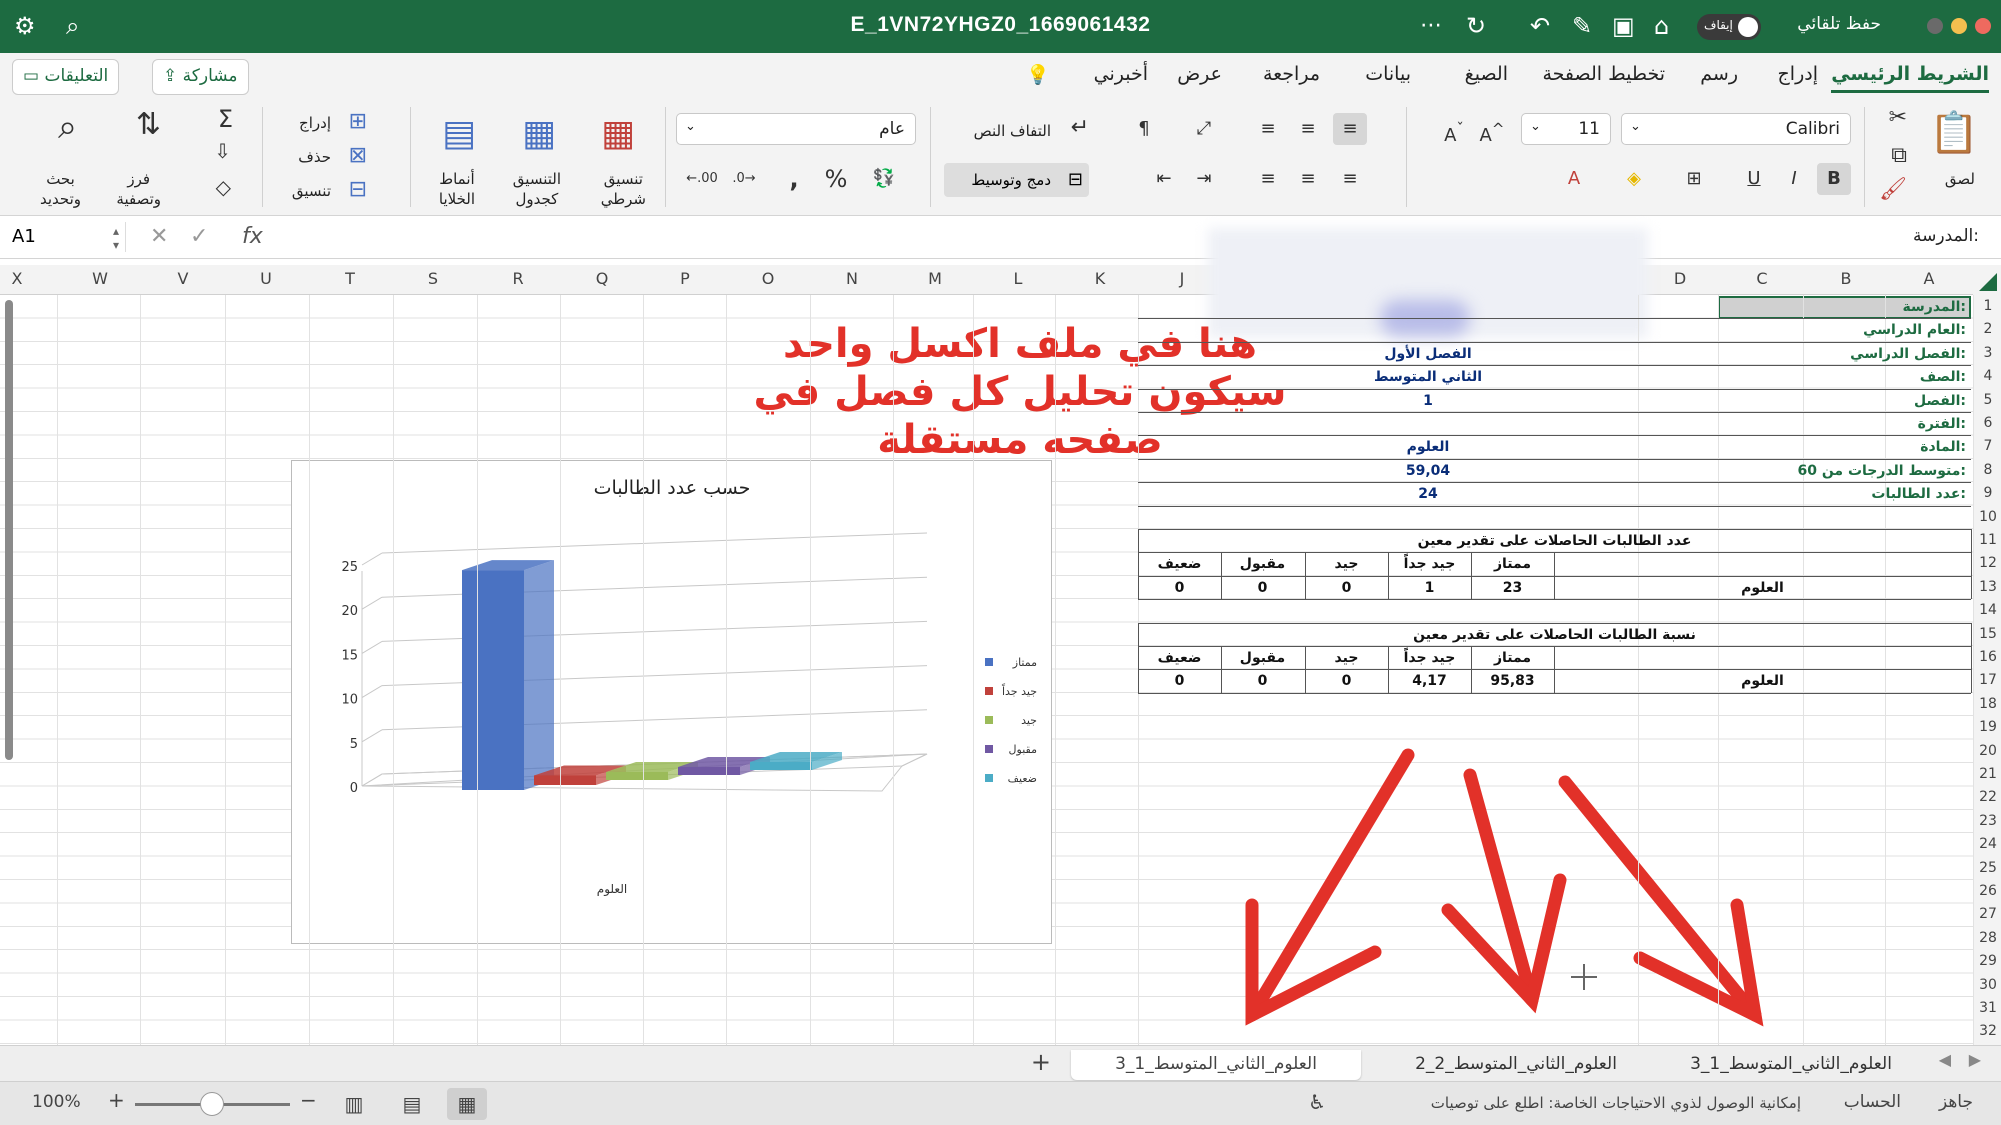 The height and width of the screenshot is (1125, 2001). I want to click on count-table-header: ممتاز, so click(1512, 564).